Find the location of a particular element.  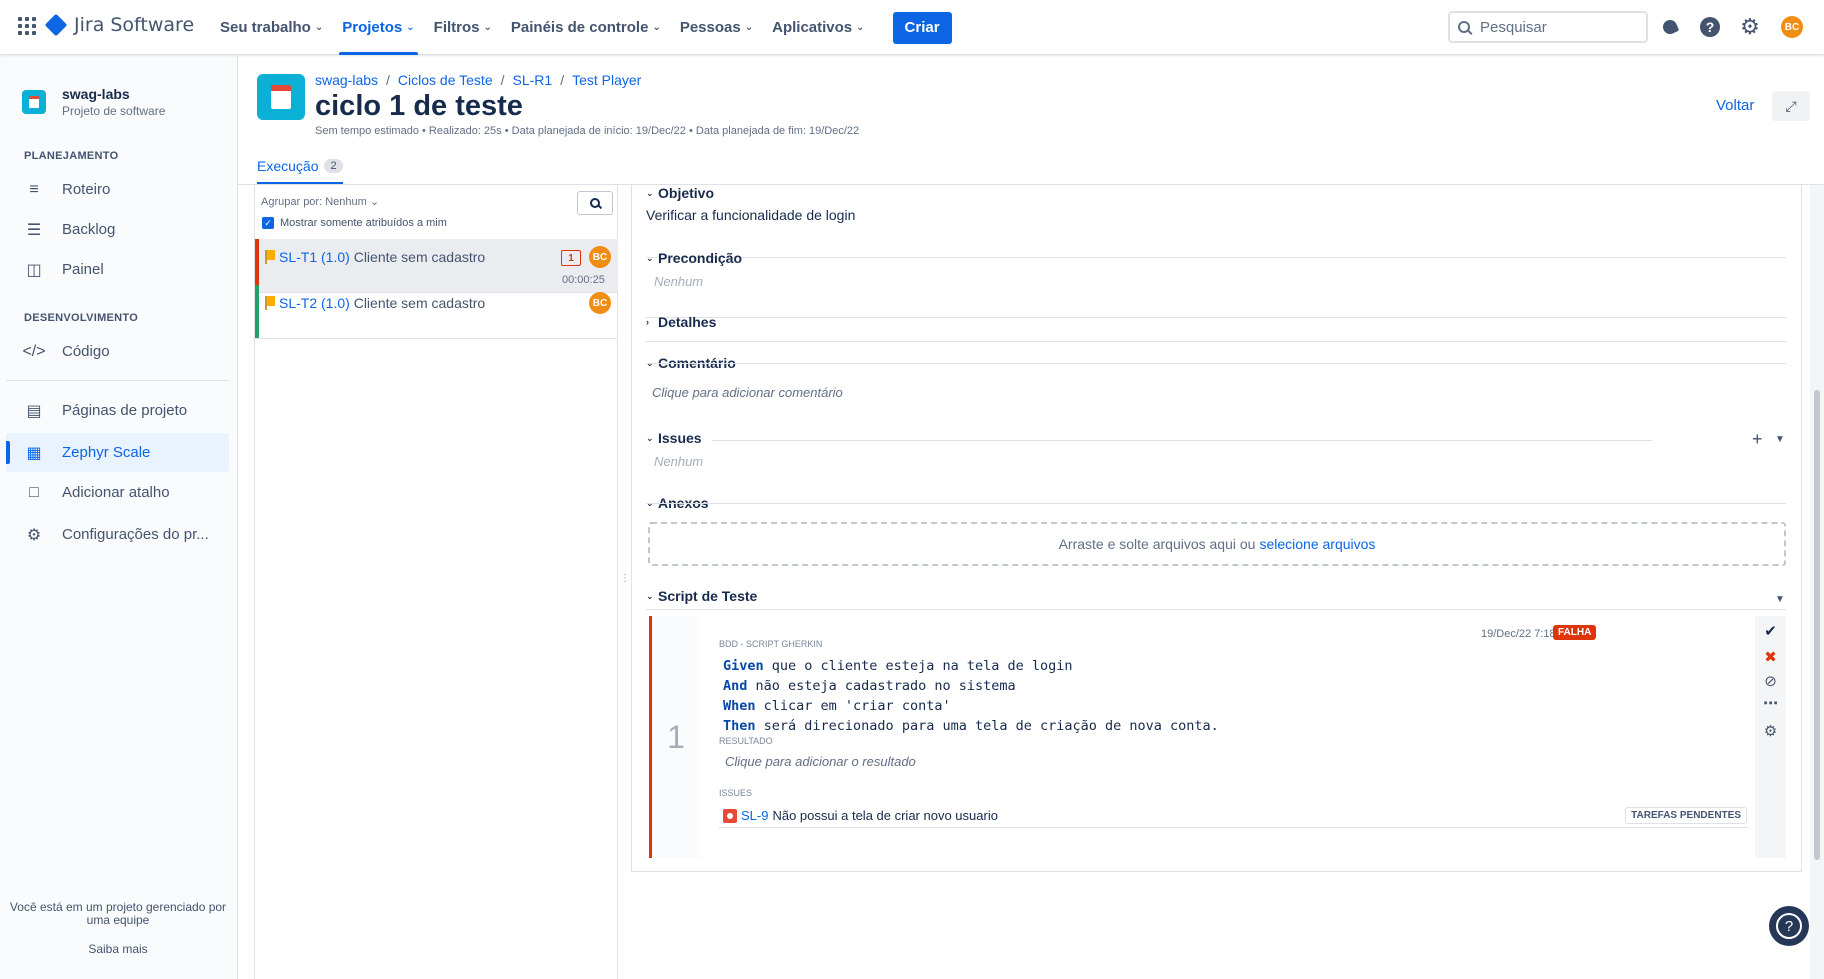

user-avatar: BC is located at coordinates (1792, 27).